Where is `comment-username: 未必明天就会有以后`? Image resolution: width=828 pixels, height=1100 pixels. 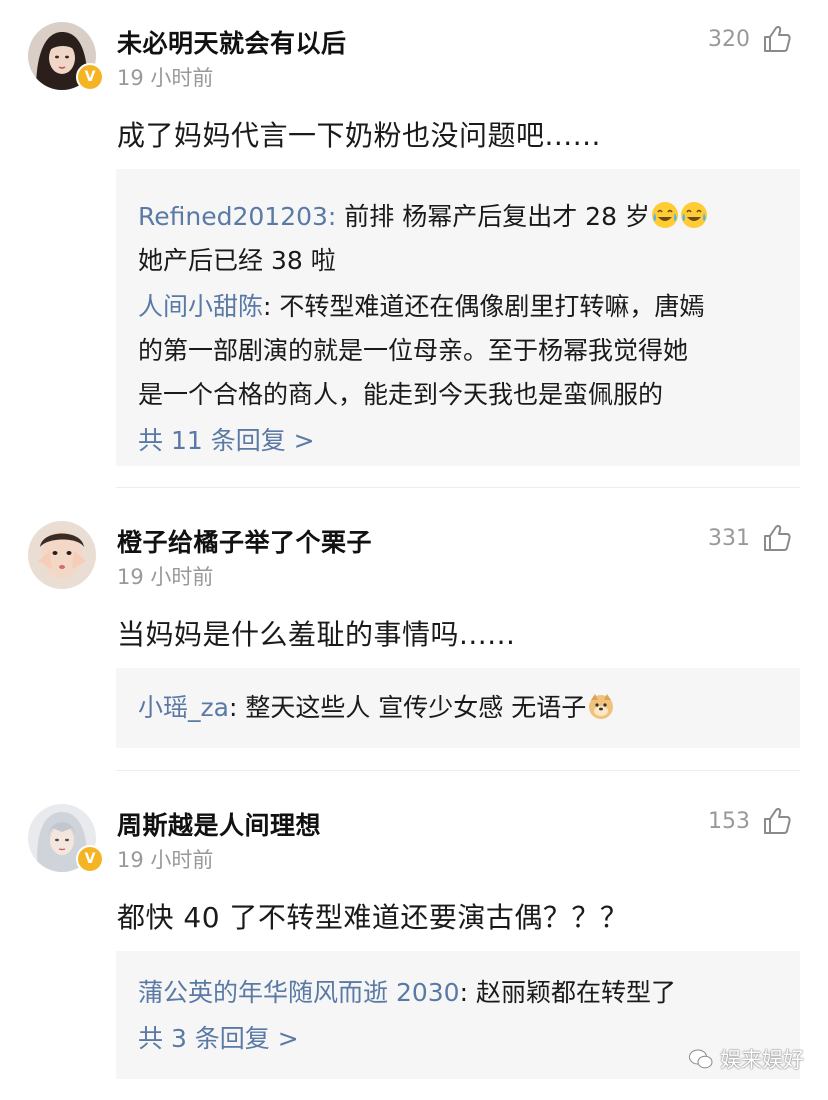 comment-username: 未必明天就会有以后 is located at coordinates (232, 42).